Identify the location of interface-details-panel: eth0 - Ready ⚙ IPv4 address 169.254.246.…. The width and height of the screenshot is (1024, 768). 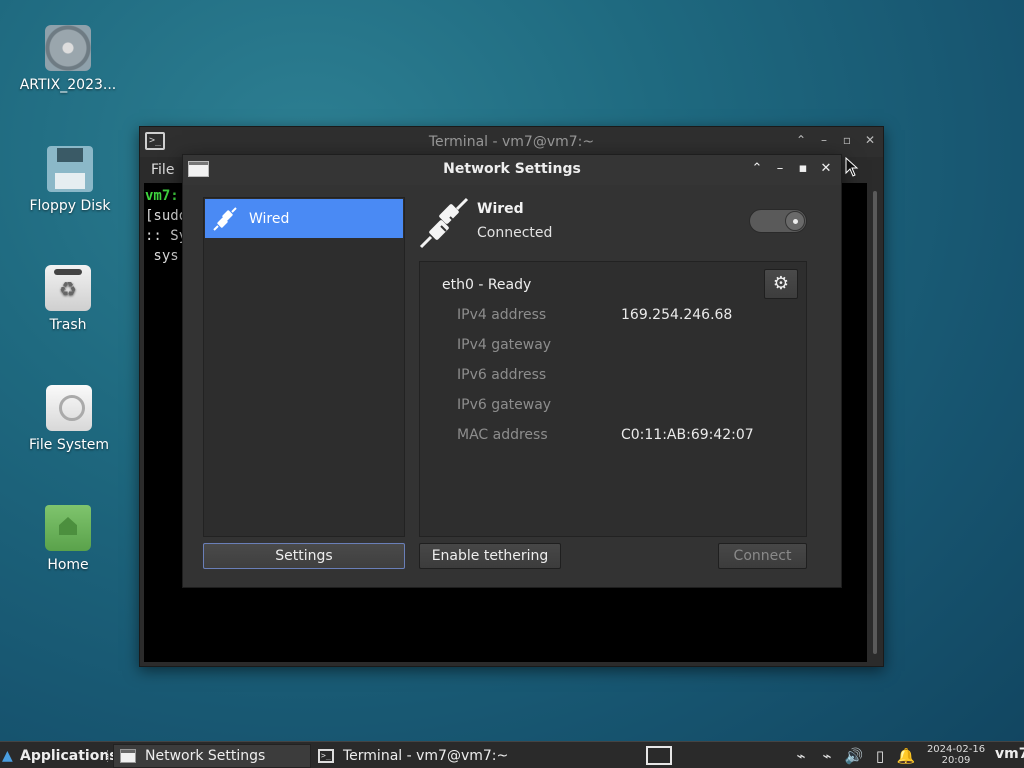
(613, 399).